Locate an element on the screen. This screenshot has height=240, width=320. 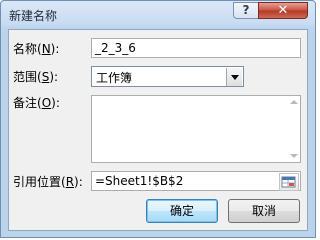
refers-to-input: =Sheet1!$B$2 is located at coordinates (196, 181).